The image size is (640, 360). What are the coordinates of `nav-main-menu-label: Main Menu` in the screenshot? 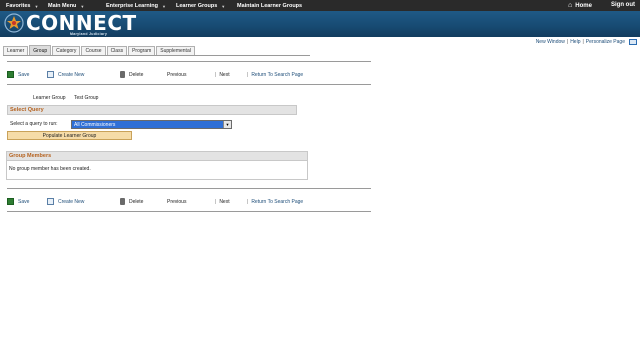 It's located at (62, 6).